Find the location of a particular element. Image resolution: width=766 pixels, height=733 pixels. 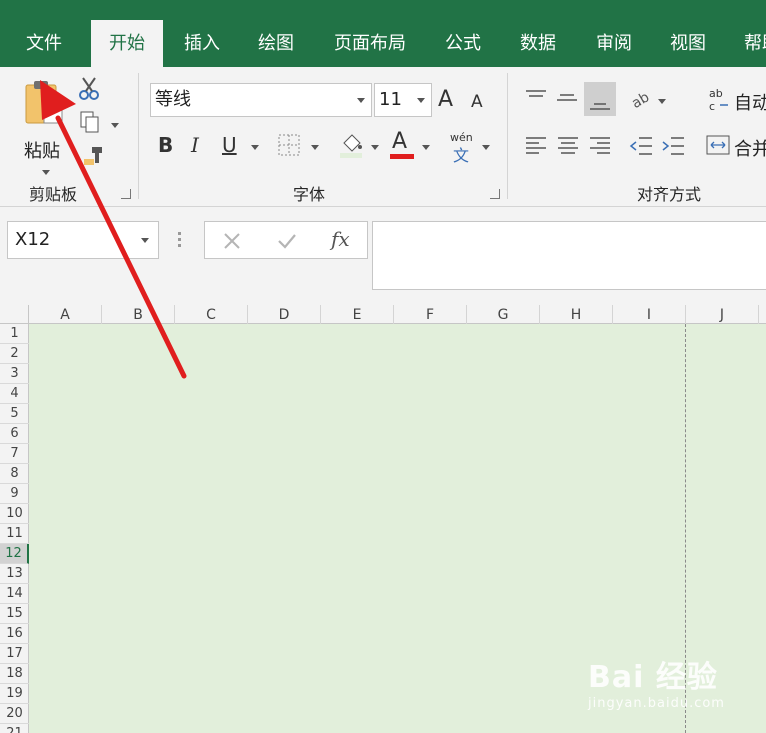

row-header: 16 is located at coordinates (14, 634).